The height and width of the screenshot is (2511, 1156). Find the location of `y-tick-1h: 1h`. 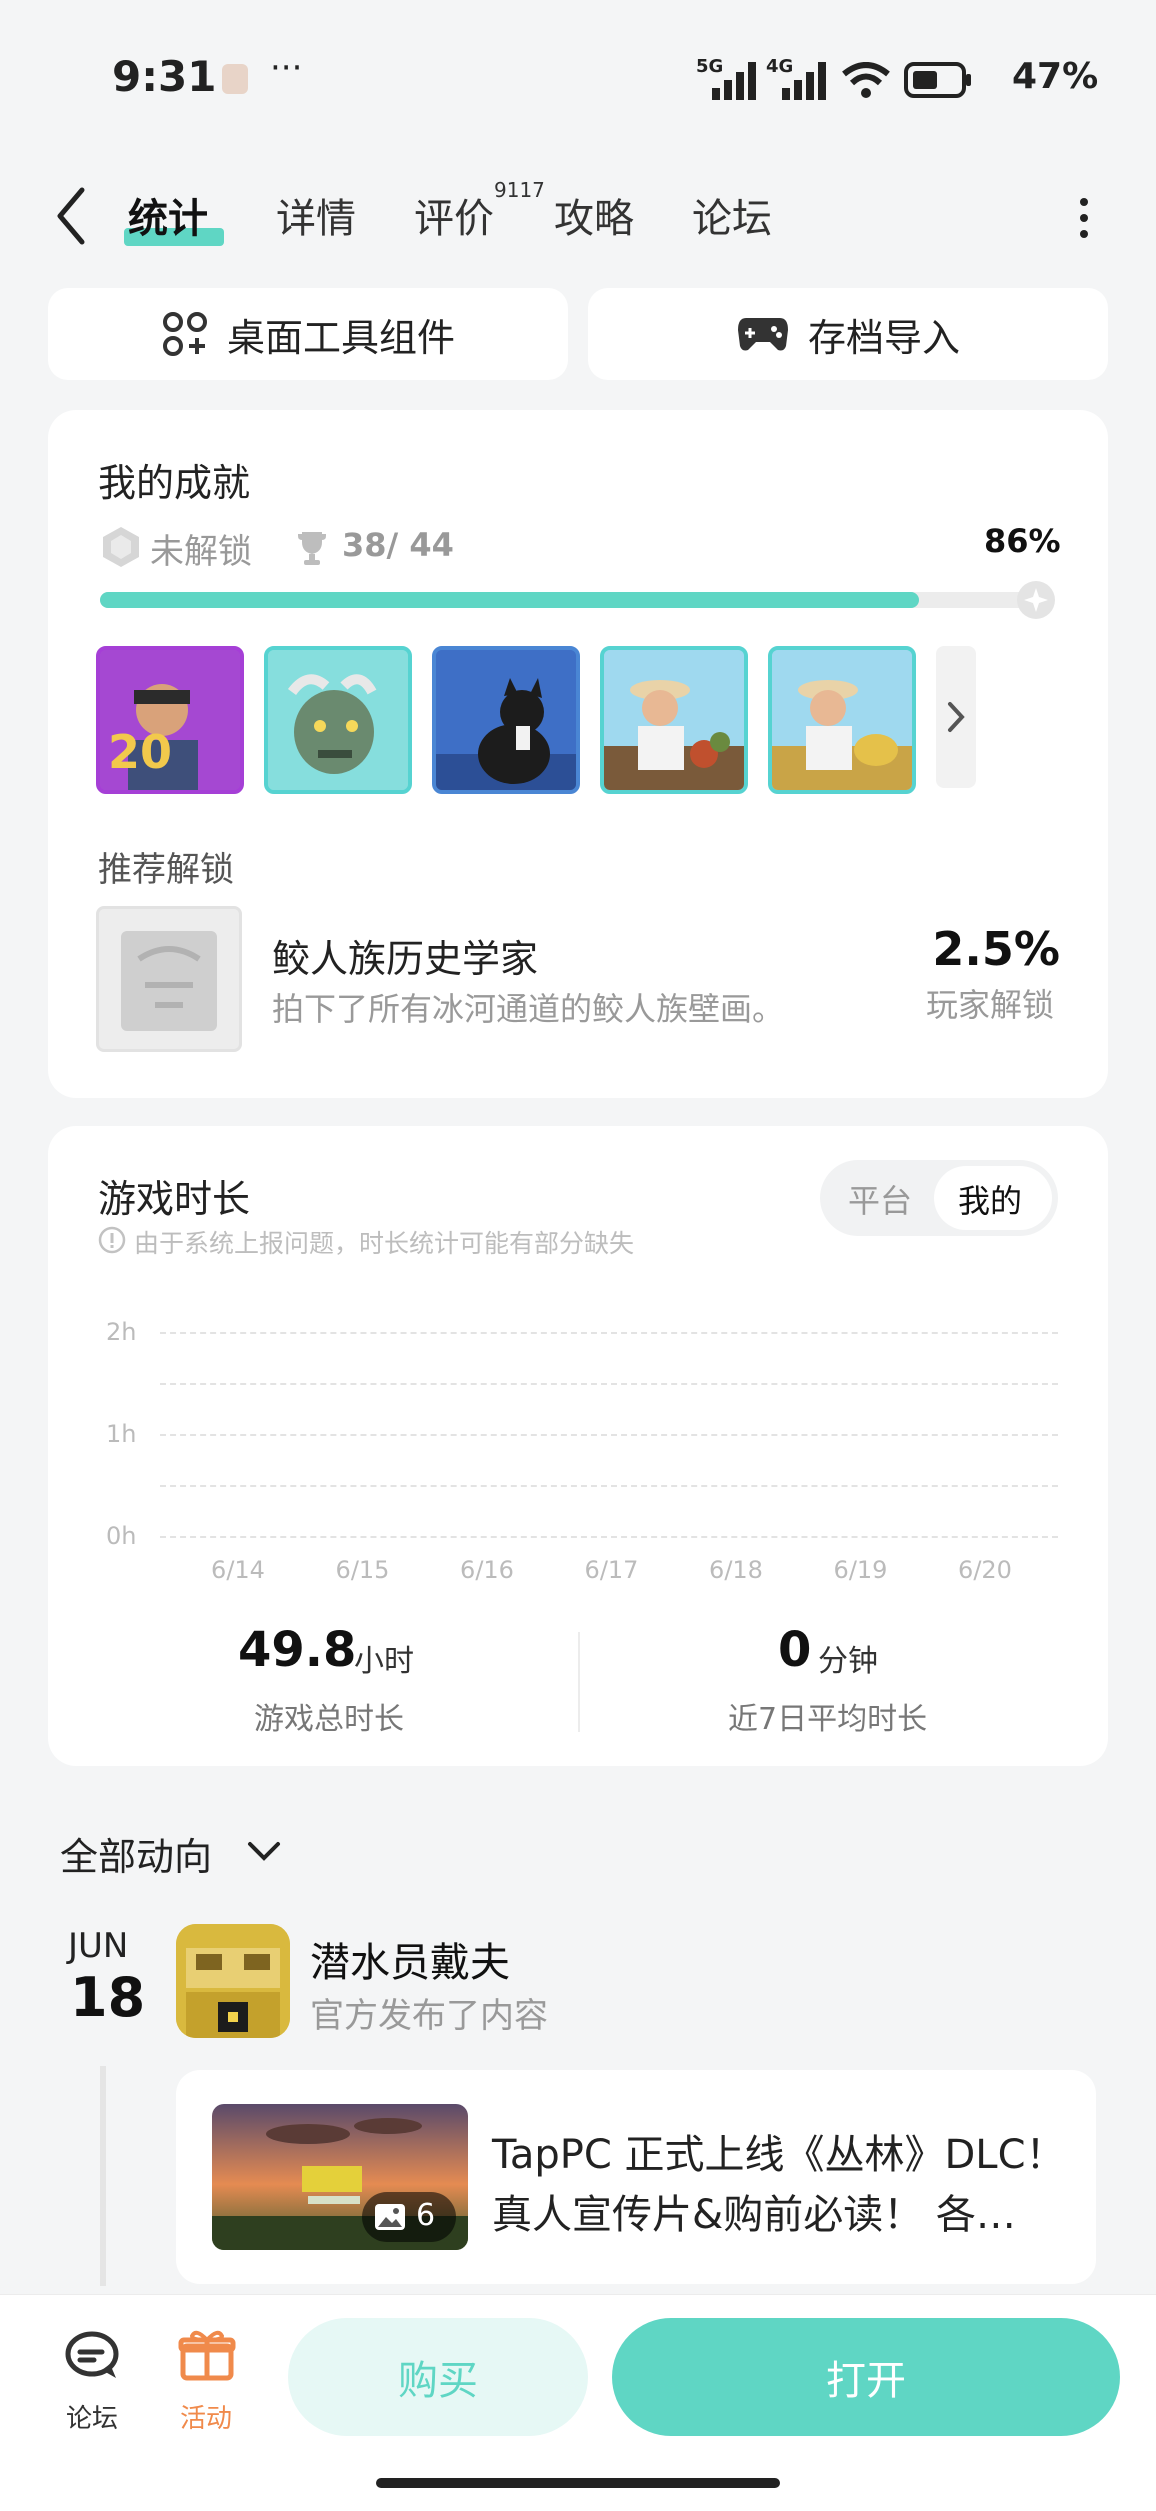

y-tick-1h: 1h is located at coordinates (121, 1434).